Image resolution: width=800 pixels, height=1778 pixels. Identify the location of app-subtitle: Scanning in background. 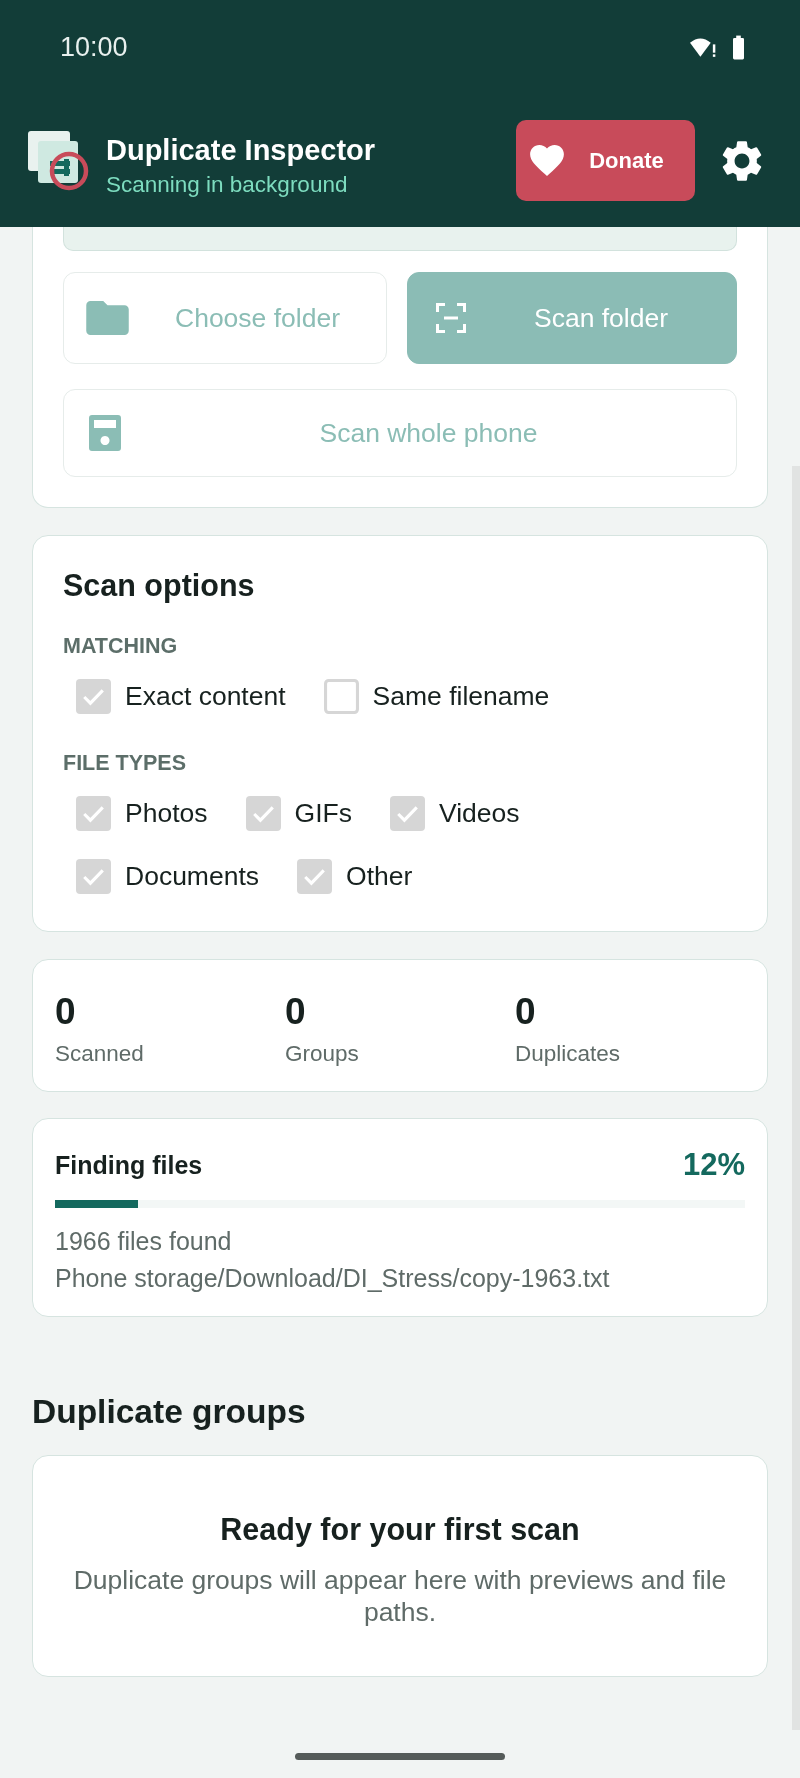
(227, 185).